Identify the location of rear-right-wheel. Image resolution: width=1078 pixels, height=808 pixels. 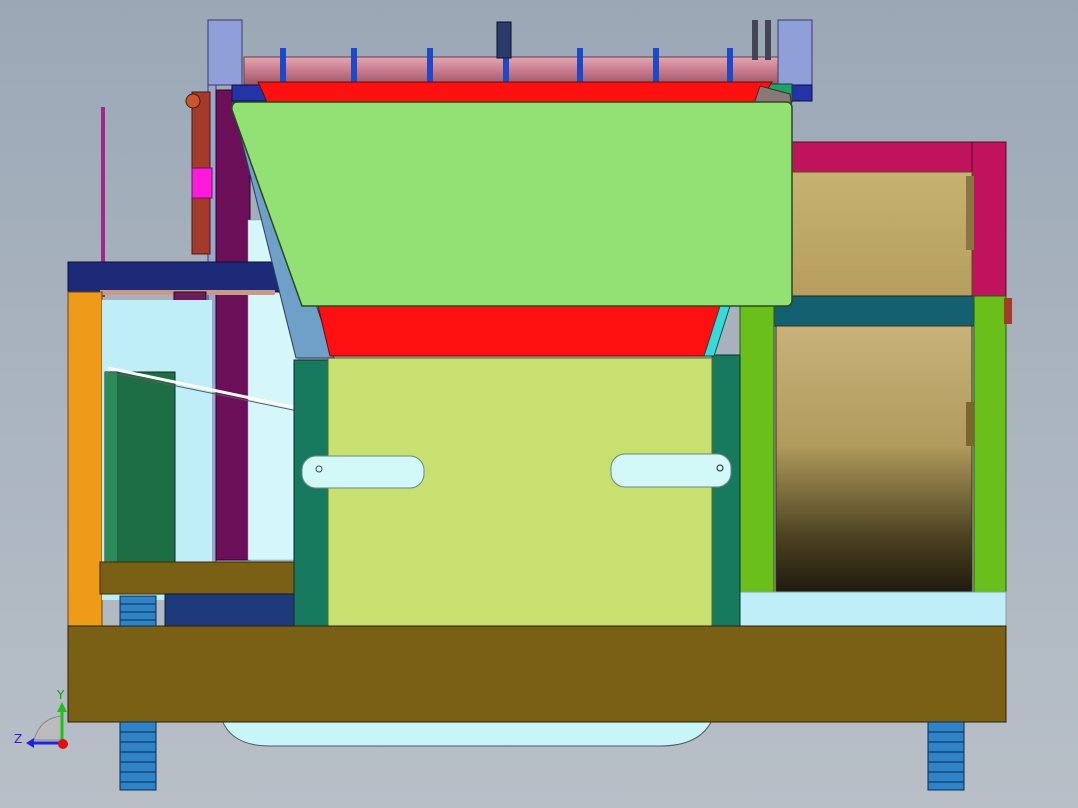
(946, 756).